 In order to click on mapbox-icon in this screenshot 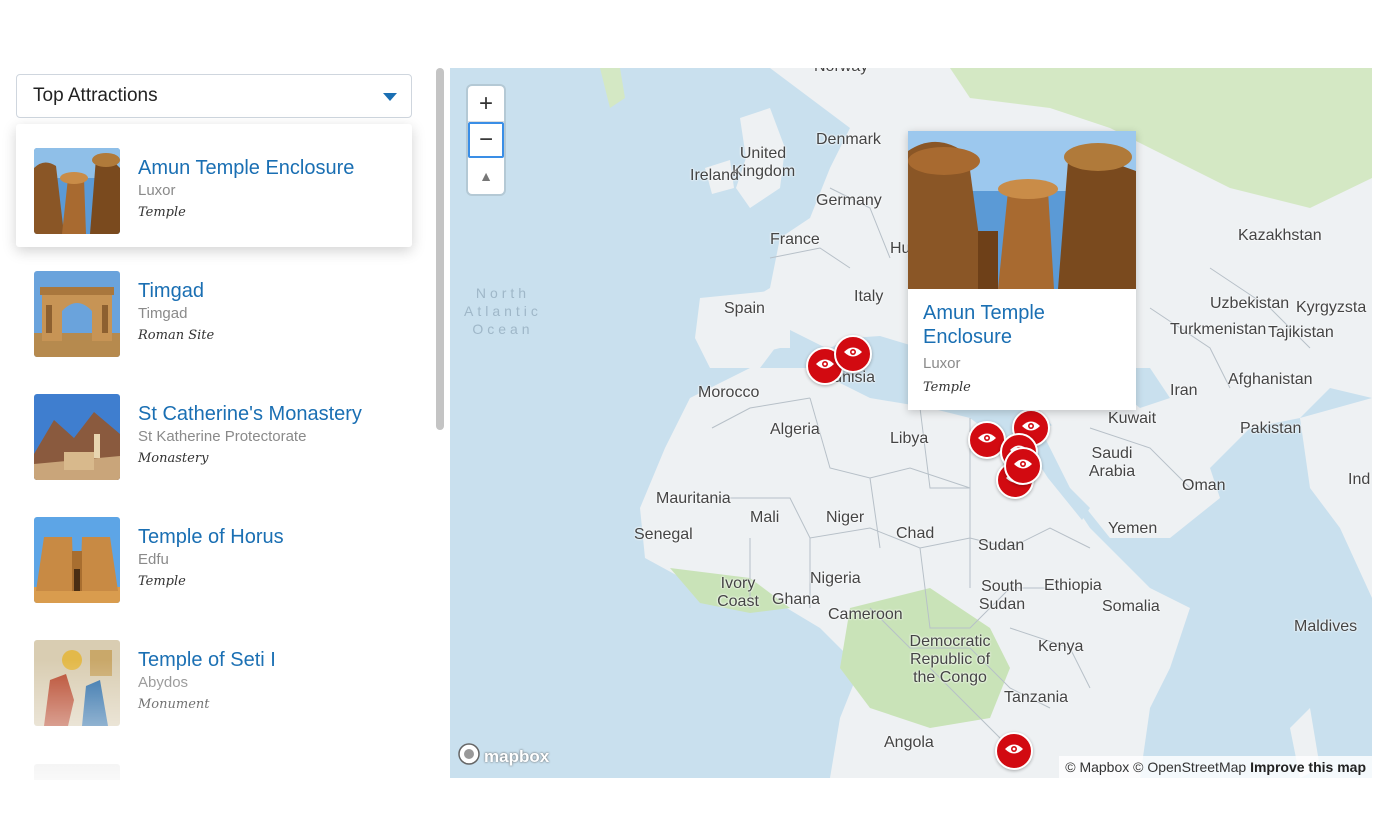, I will do `click(469, 756)`.